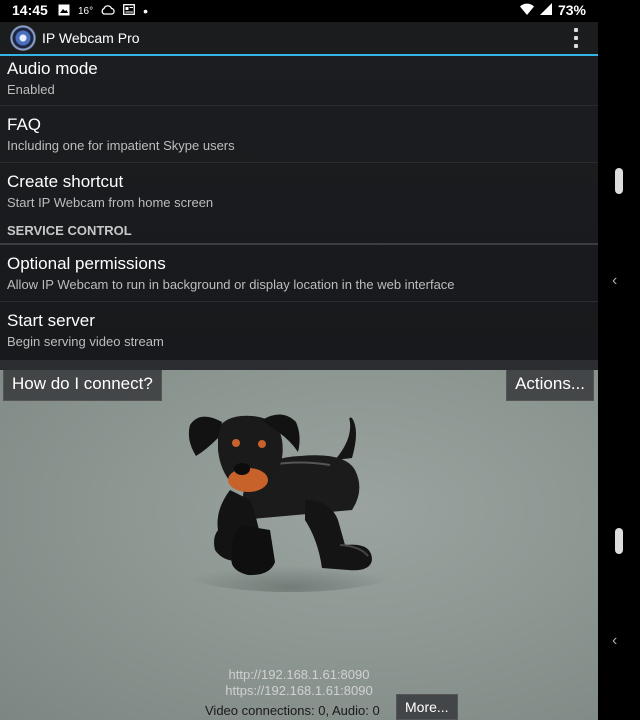 Image resolution: width=640 pixels, height=720 pixels. What do you see at coordinates (64, 11) in the screenshot?
I see `image-icon` at bounding box center [64, 11].